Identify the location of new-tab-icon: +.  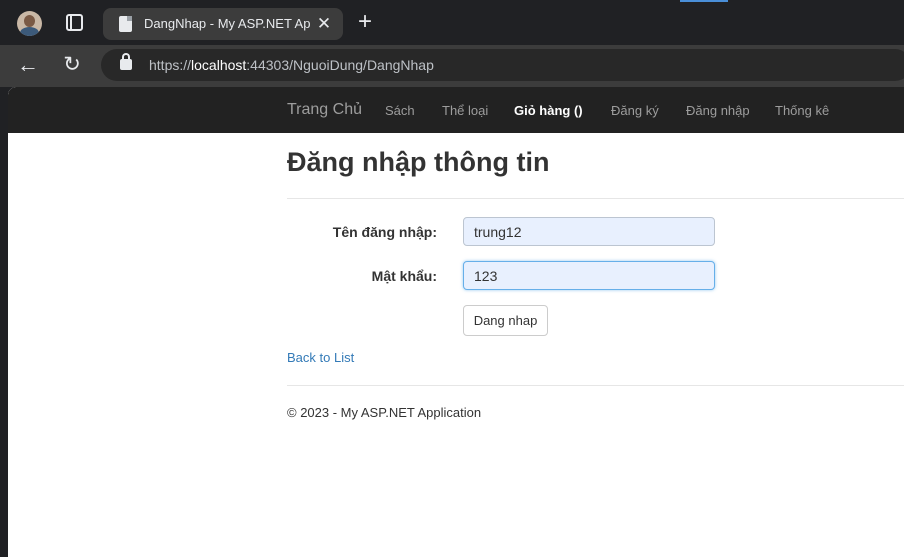
(365, 22).